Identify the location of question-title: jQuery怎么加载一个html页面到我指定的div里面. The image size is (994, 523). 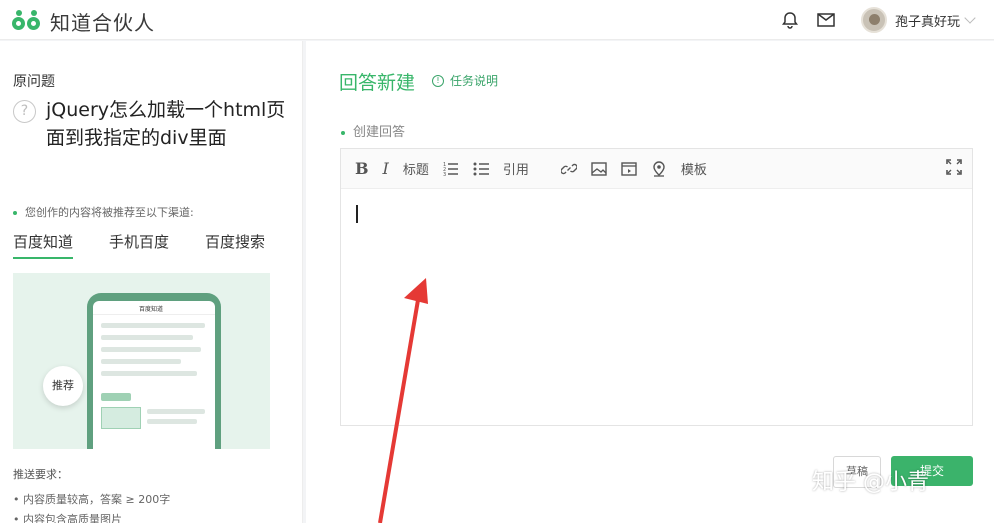
(166, 124).